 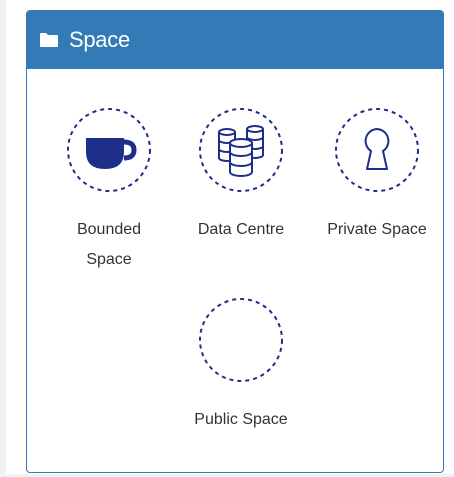 I want to click on database-icon, so click(x=241, y=151).